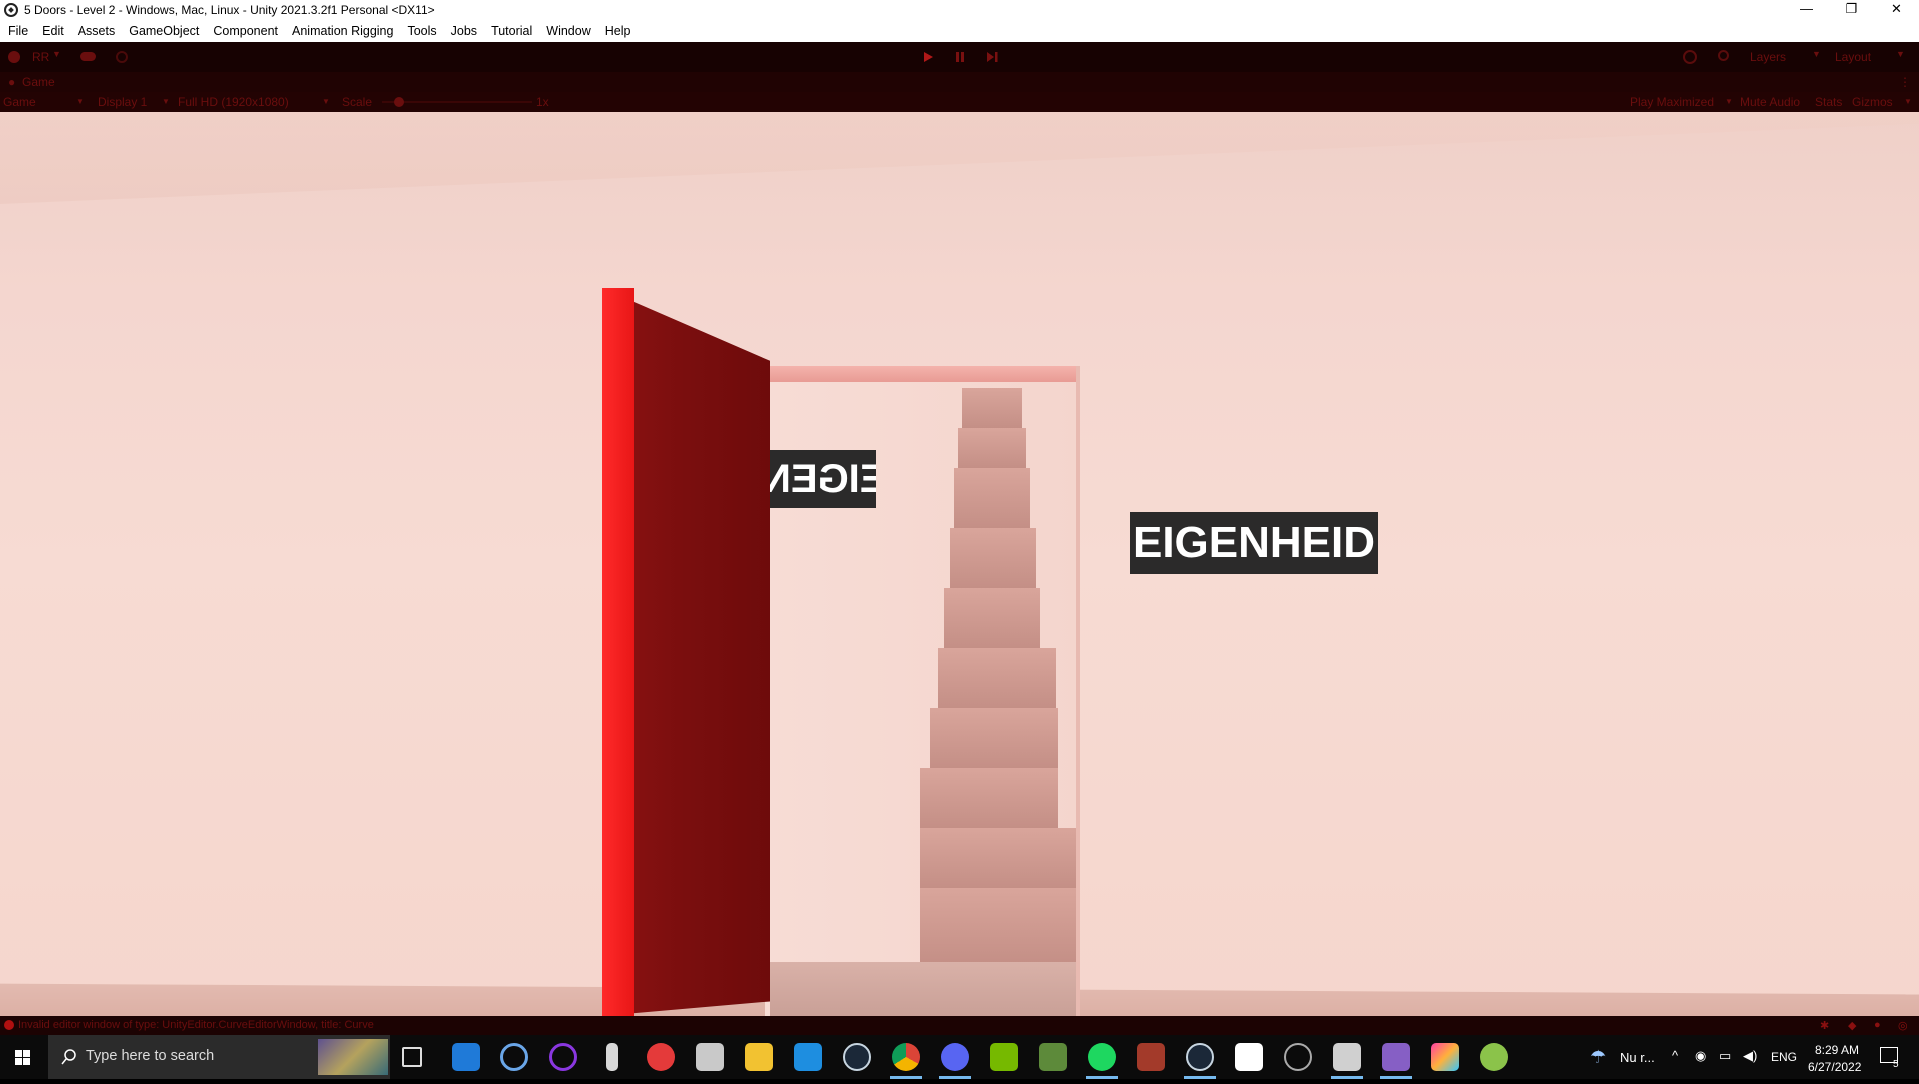 This screenshot has height=1084, width=1919. I want to click on door-jamb, so click(1078, 691).